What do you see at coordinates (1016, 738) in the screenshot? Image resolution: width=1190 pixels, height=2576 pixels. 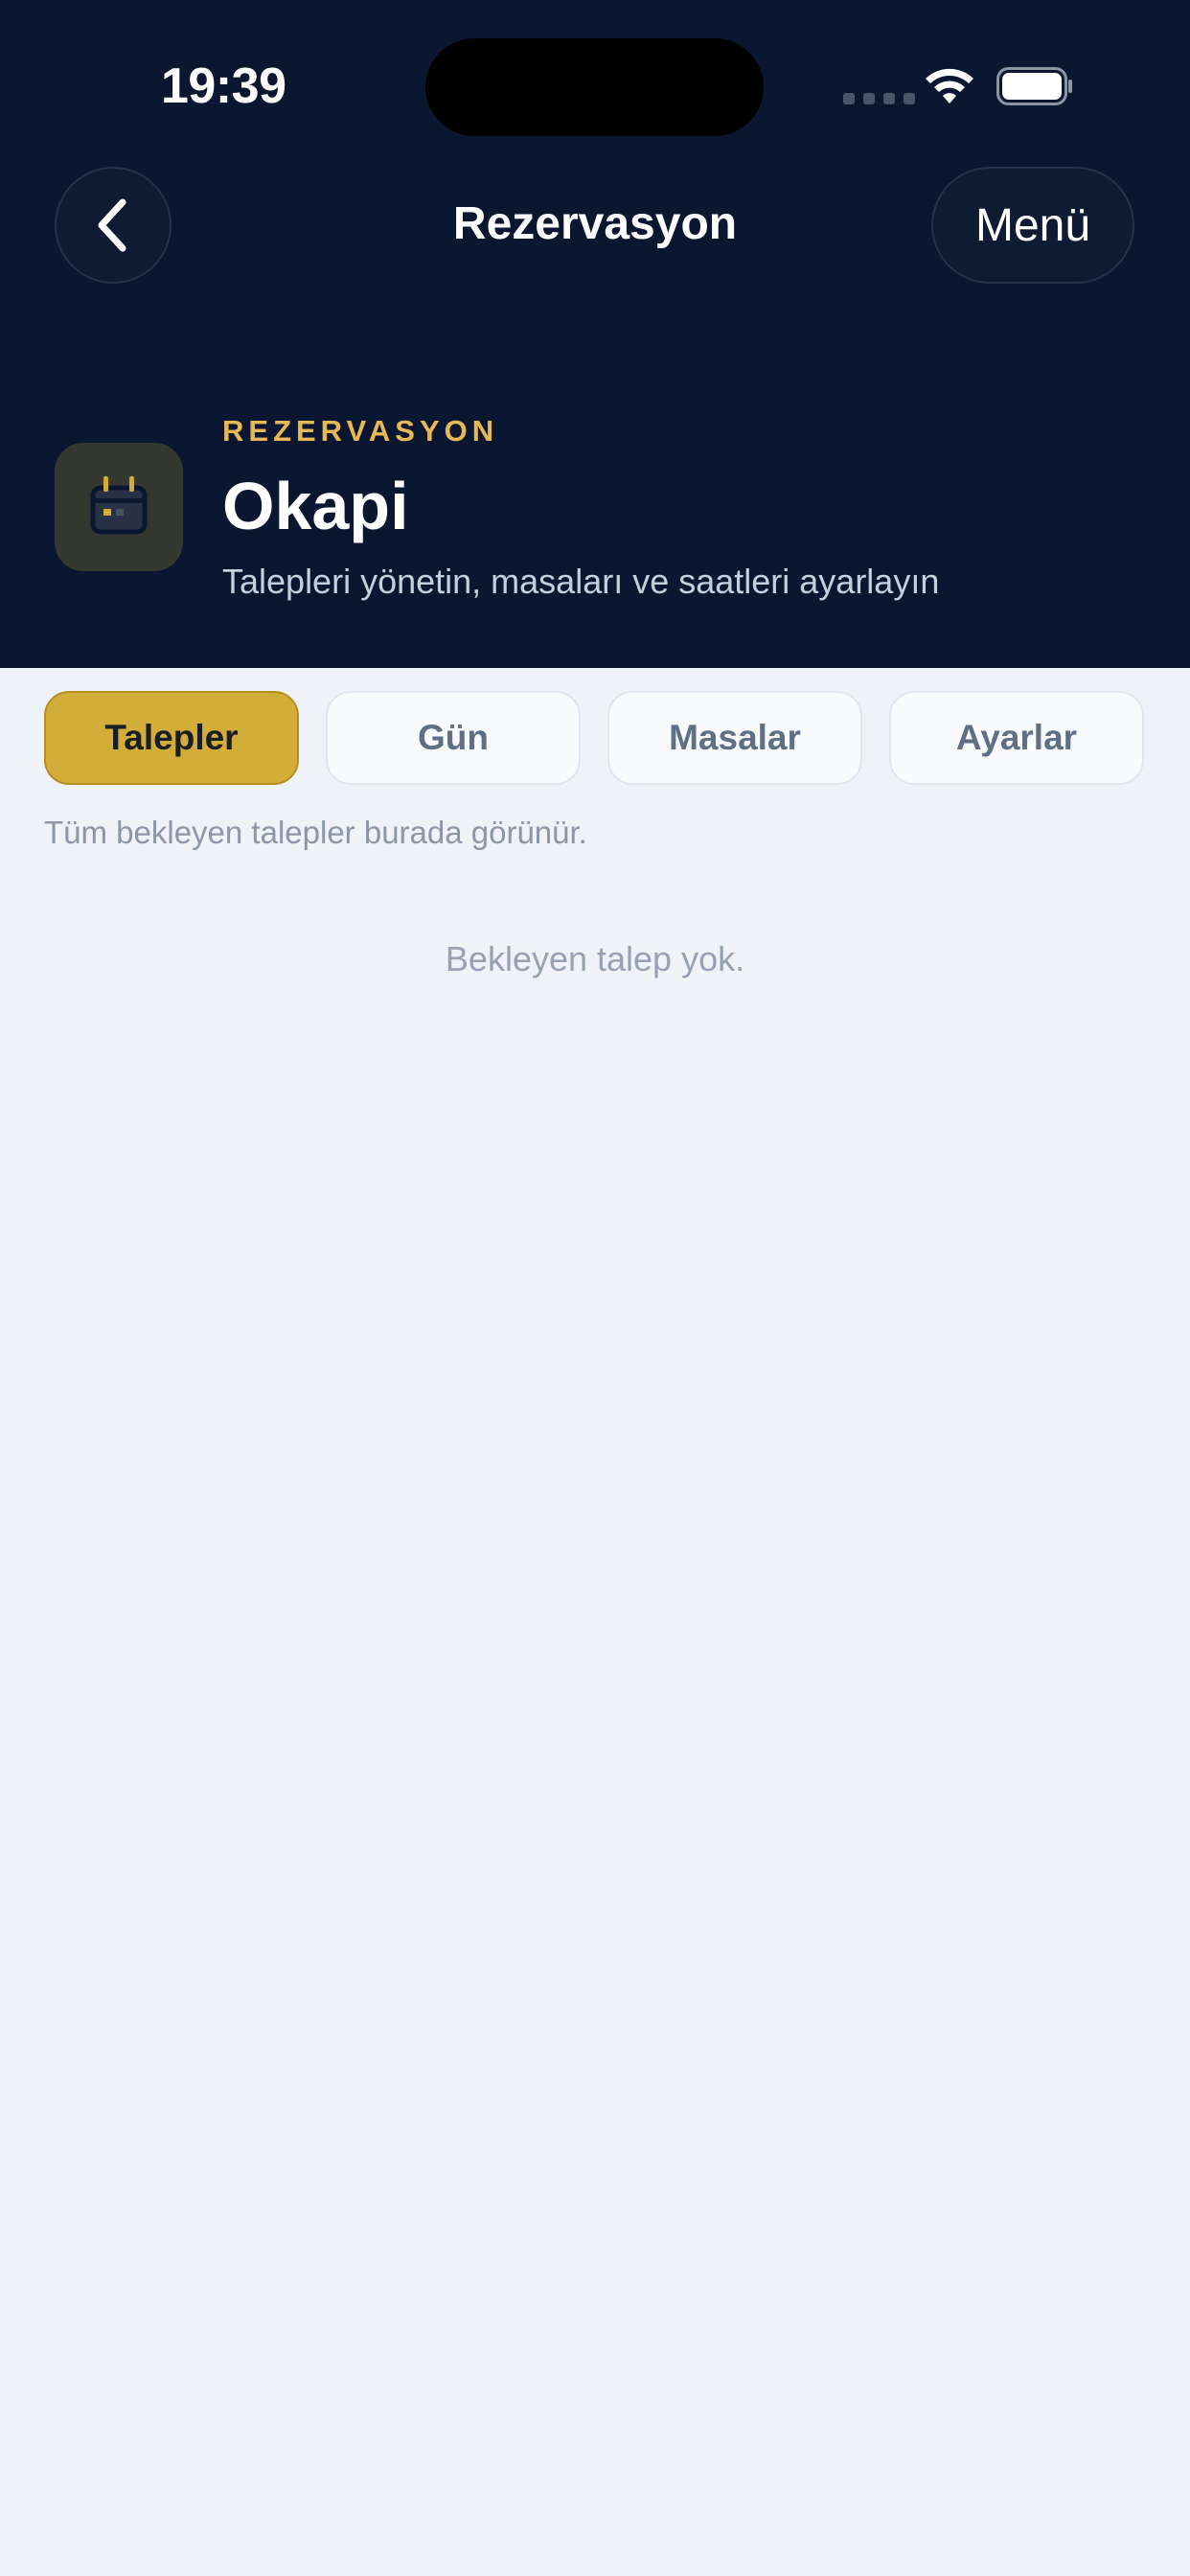 I see `tab-ayarlar: Ayarlar` at bounding box center [1016, 738].